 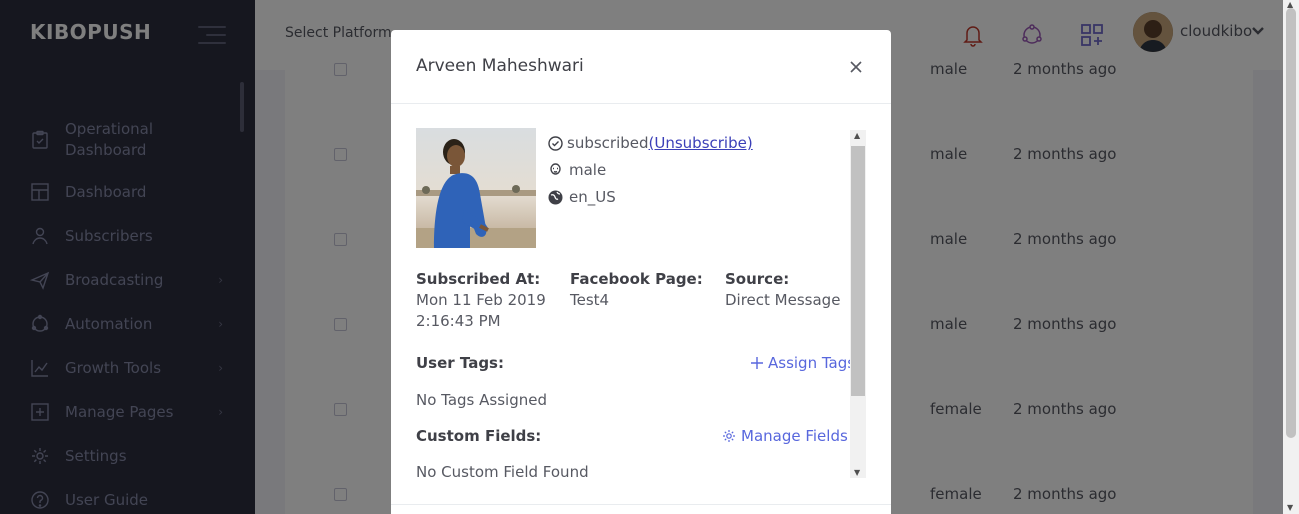 I want to click on no-custom-fields-text: No Custom Field Found, so click(x=502, y=471).